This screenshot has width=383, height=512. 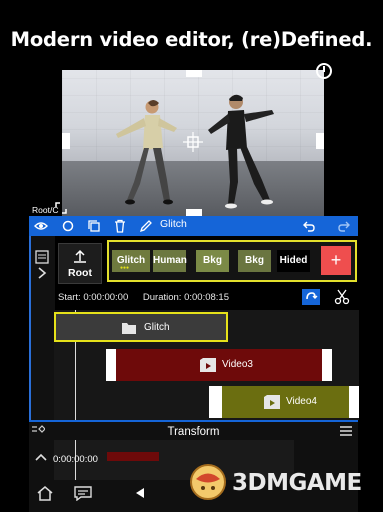 What do you see at coordinates (106, 297) in the screenshot?
I see `start-value: 0:00:00:00` at bounding box center [106, 297].